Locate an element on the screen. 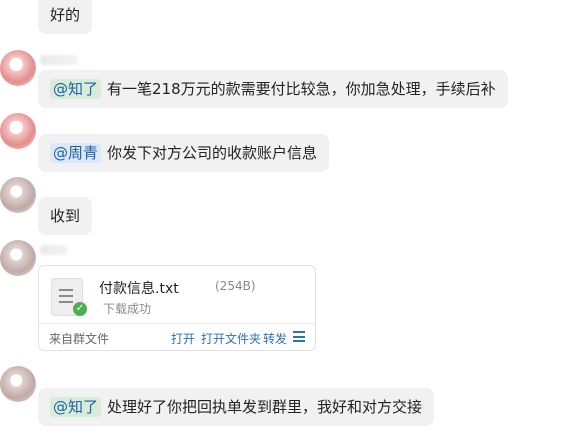 The height and width of the screenshot is (435, 580). open-link: 打开 is located at coordinates (183, 338).